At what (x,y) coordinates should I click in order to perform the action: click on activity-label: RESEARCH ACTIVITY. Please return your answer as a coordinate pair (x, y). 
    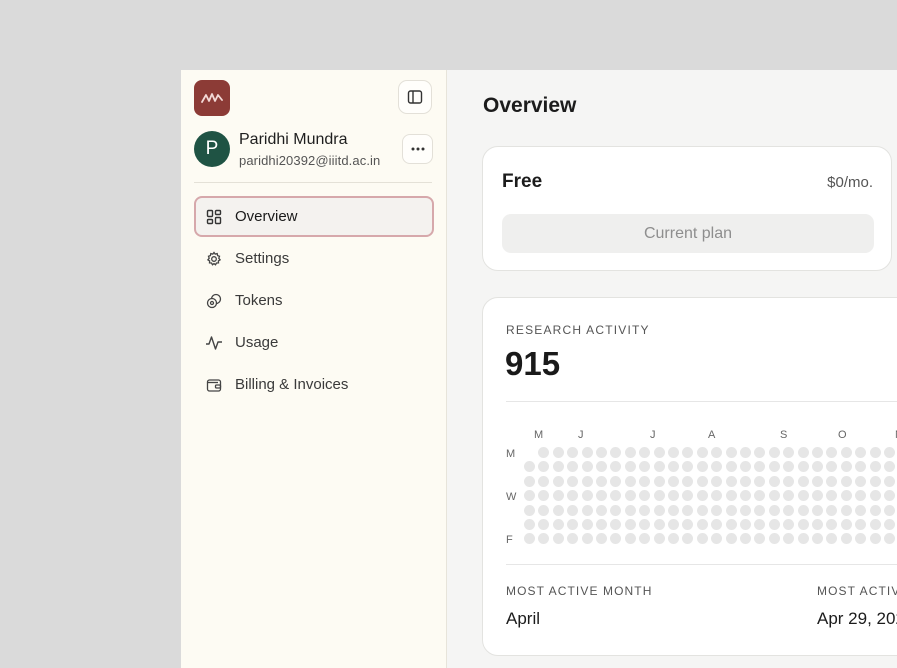
    Looking at the image, I should click on (578, 330).